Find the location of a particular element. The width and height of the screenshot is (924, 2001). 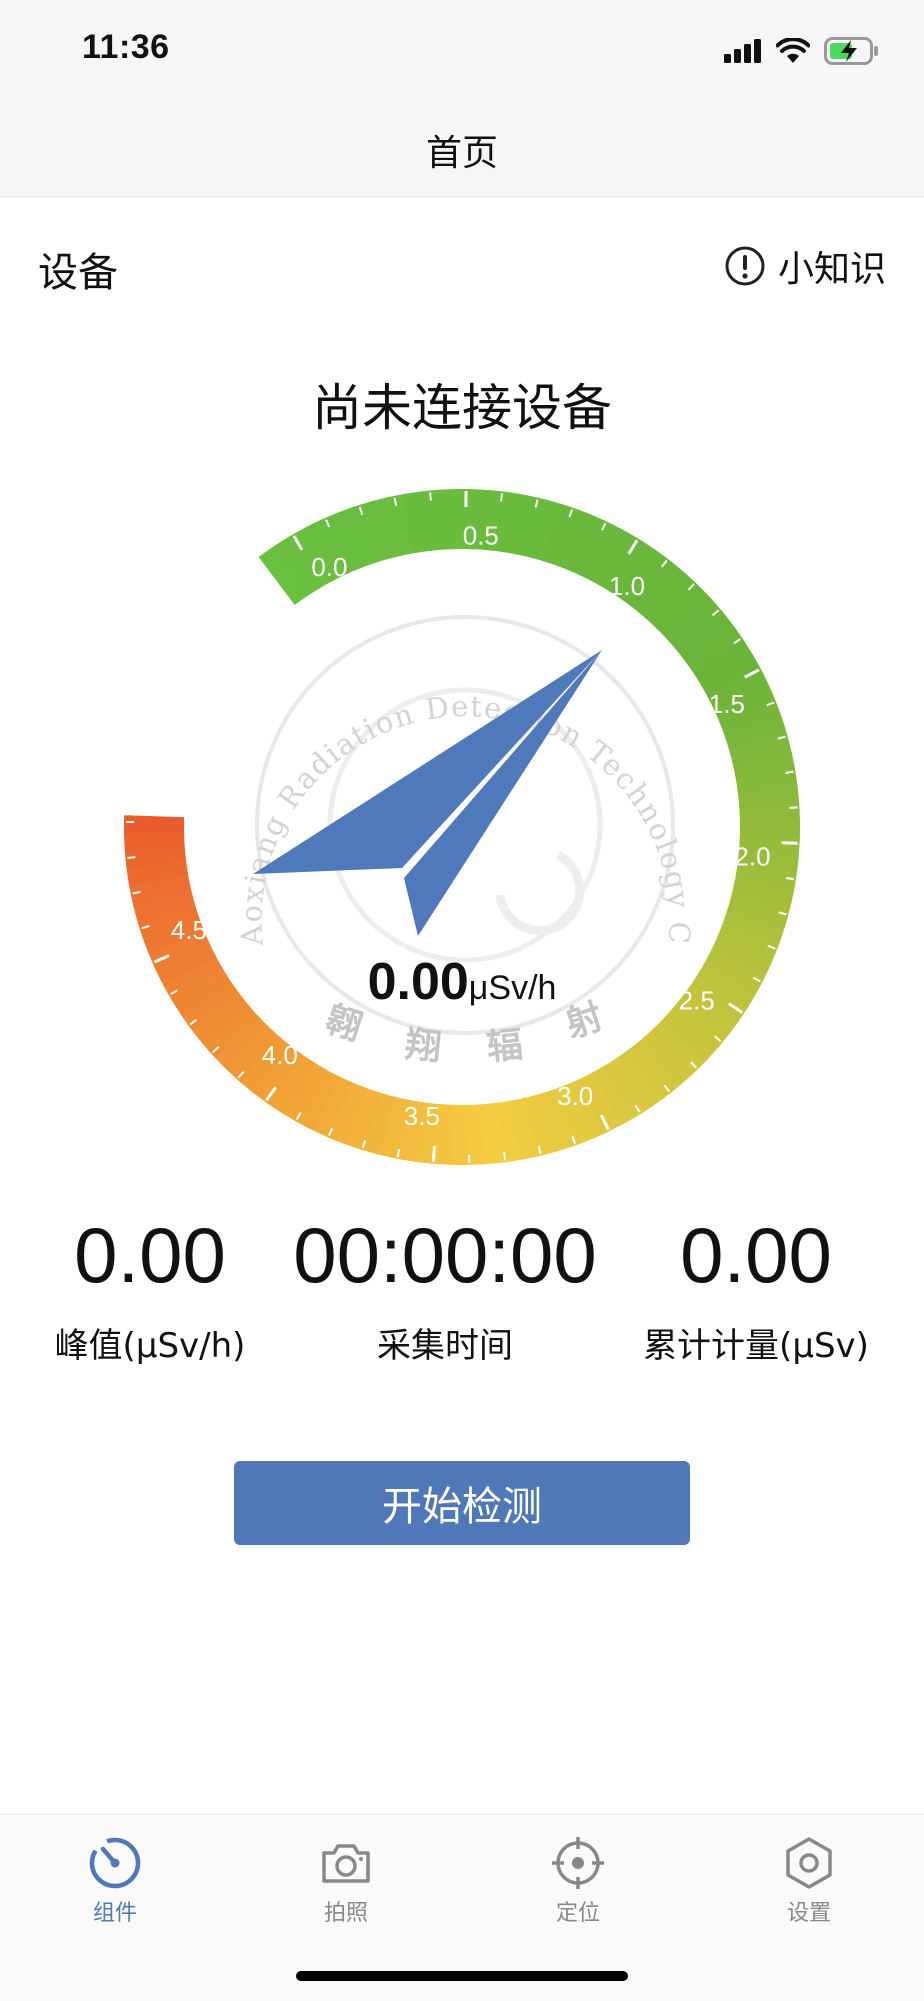

total-stat: 0.00 累计计量(μSv) is located at coordinates (756, 1288).